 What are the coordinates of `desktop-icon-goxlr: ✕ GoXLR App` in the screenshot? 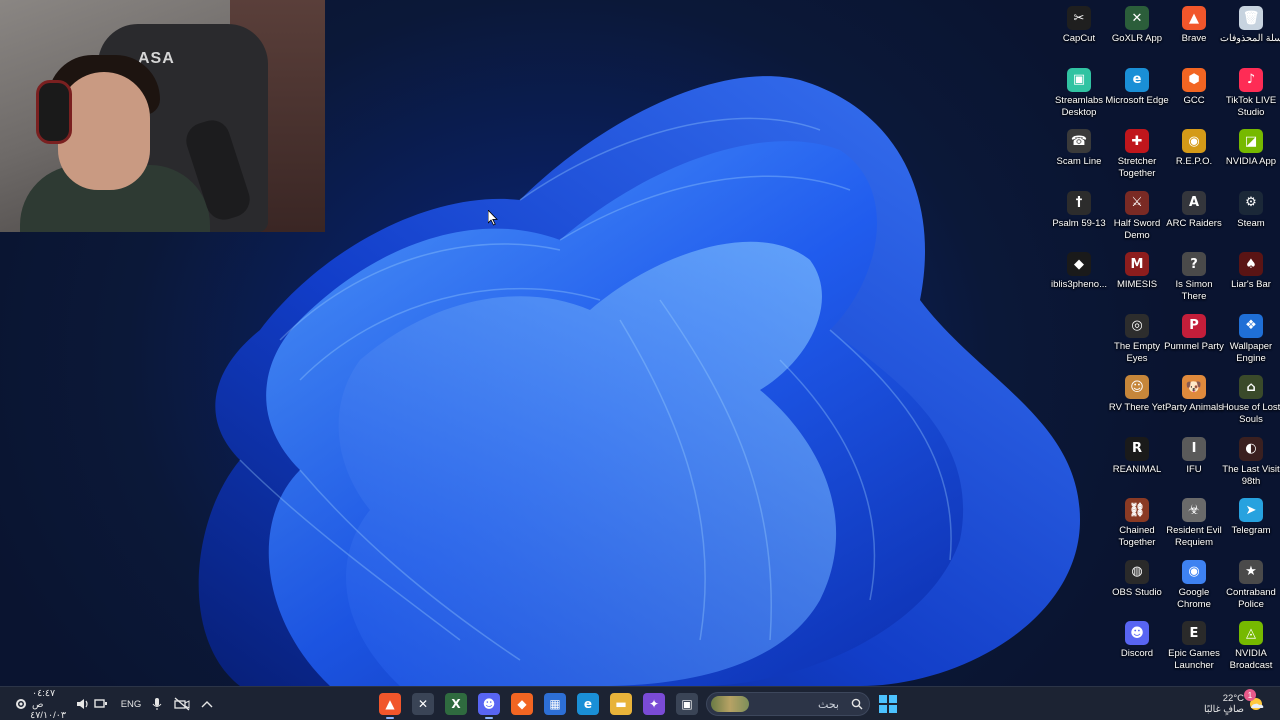 It's located at (1137, 32).